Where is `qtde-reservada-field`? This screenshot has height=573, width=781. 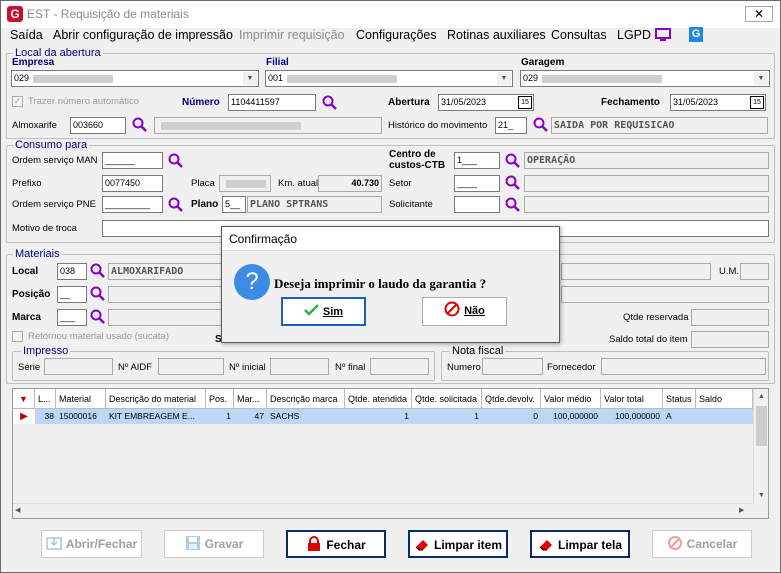 qtde-reservada-field is located at coordinates (730, 317).